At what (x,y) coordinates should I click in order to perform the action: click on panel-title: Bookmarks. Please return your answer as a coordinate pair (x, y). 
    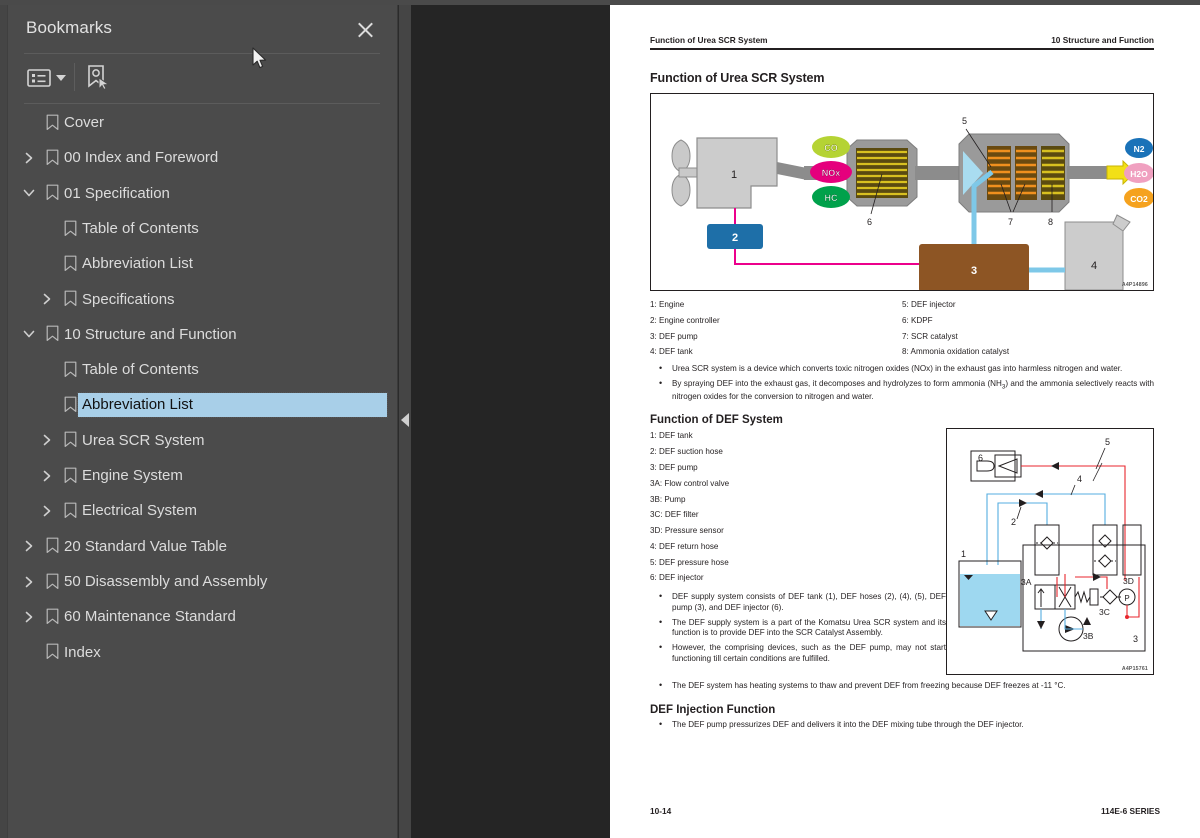
    Looking at the image, I should click on (69, 27).